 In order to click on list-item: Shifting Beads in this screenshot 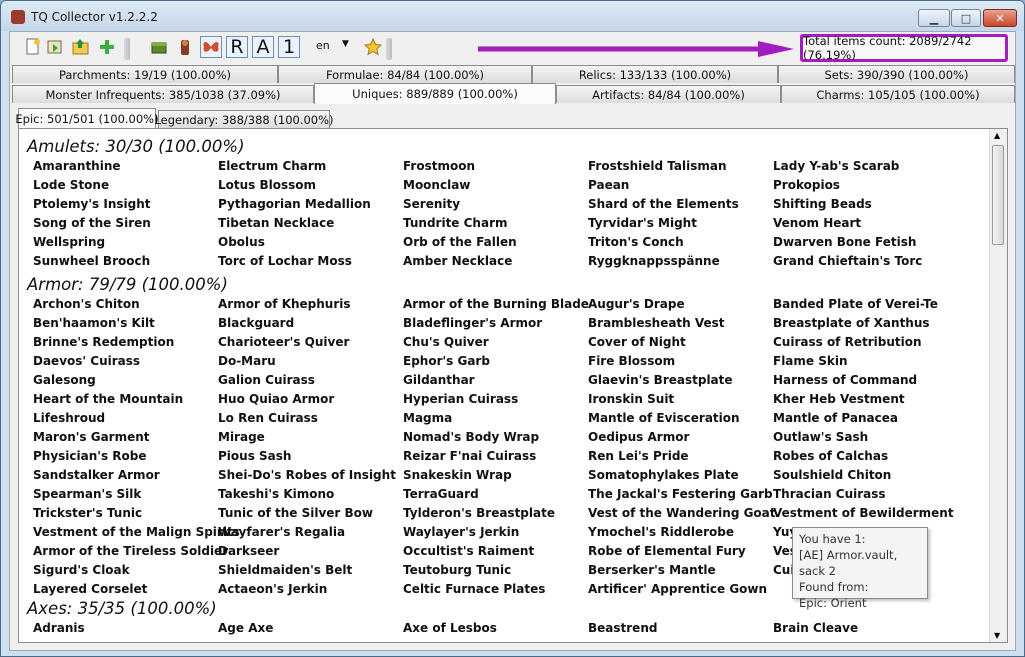, I will do `click(822, 204)`.